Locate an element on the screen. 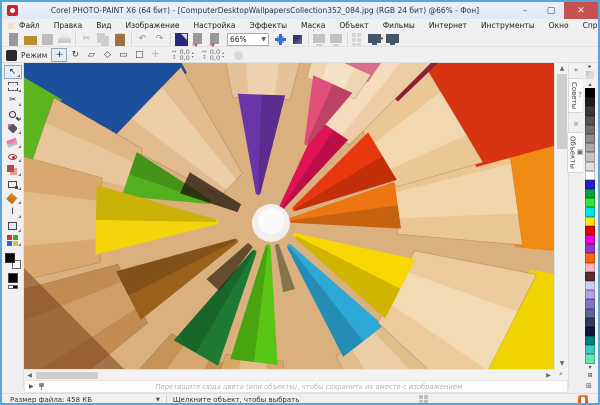  export-button is located at coordinates (198, 40).